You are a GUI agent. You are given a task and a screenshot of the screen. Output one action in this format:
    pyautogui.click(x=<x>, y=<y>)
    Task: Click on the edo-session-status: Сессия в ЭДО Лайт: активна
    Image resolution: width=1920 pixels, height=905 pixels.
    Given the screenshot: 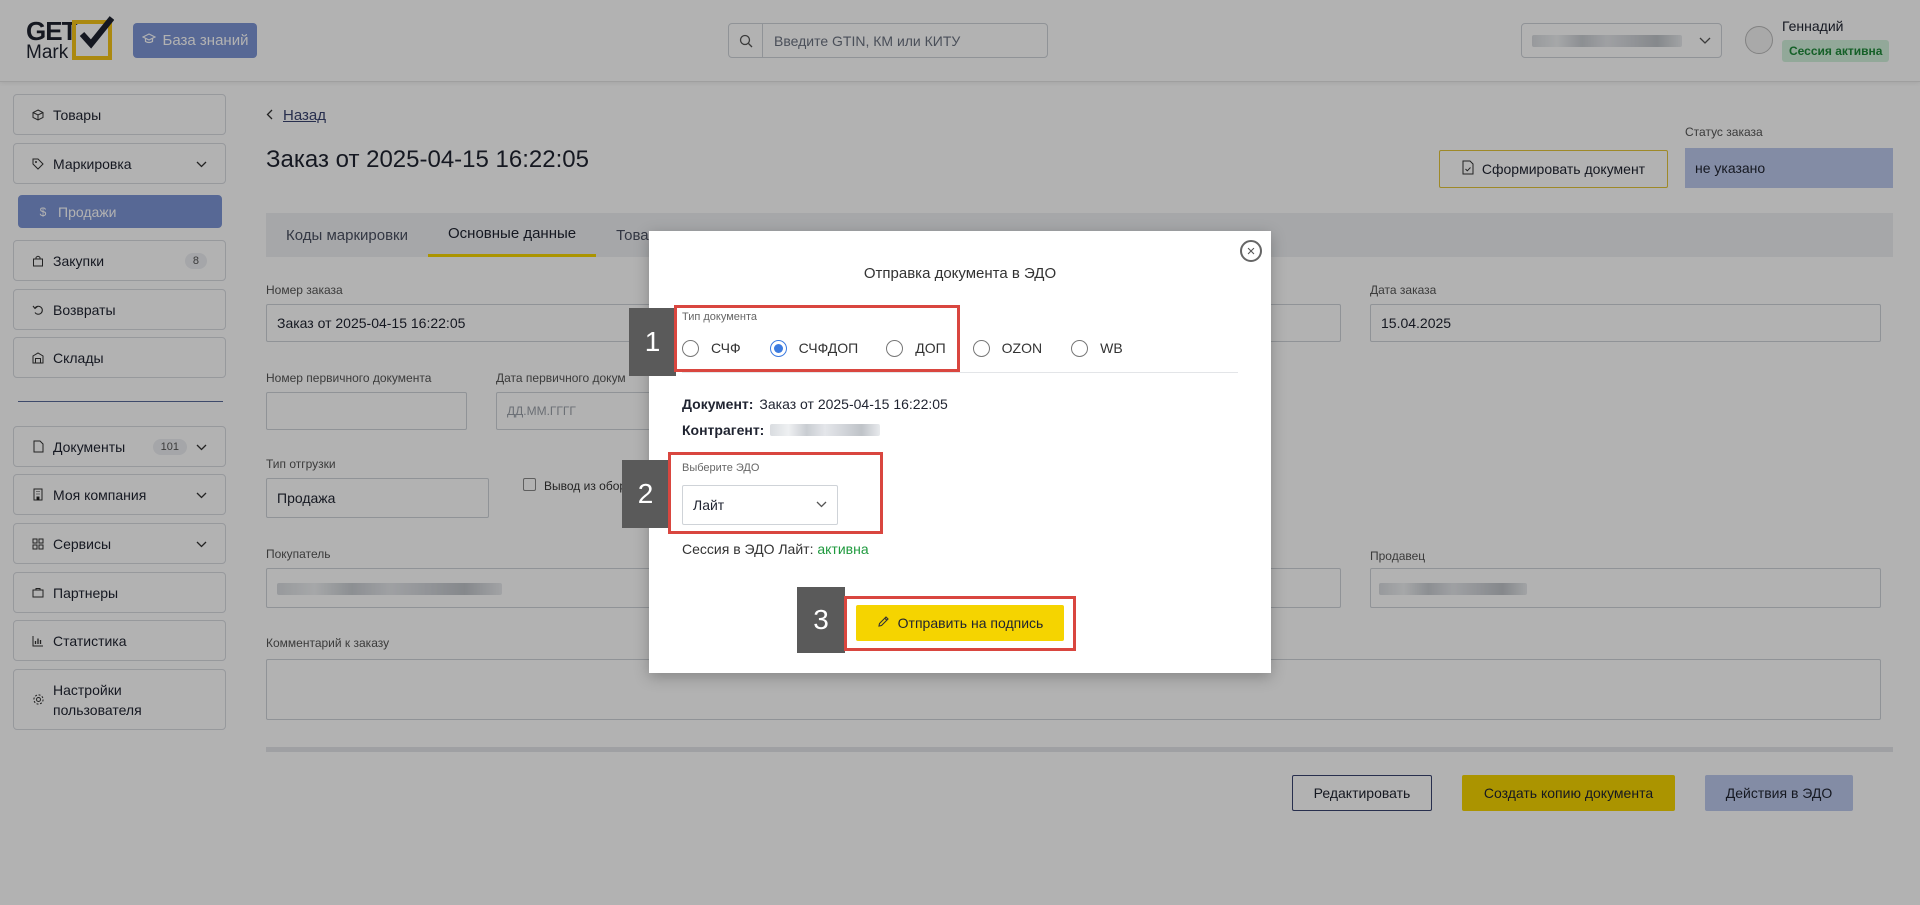 What is the action you would take?
    pyautogui.click(x=775, y=549)
    